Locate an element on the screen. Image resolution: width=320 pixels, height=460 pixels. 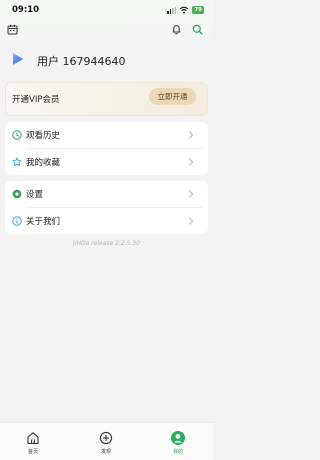
bell-icon is located at coordinates (176, 29).